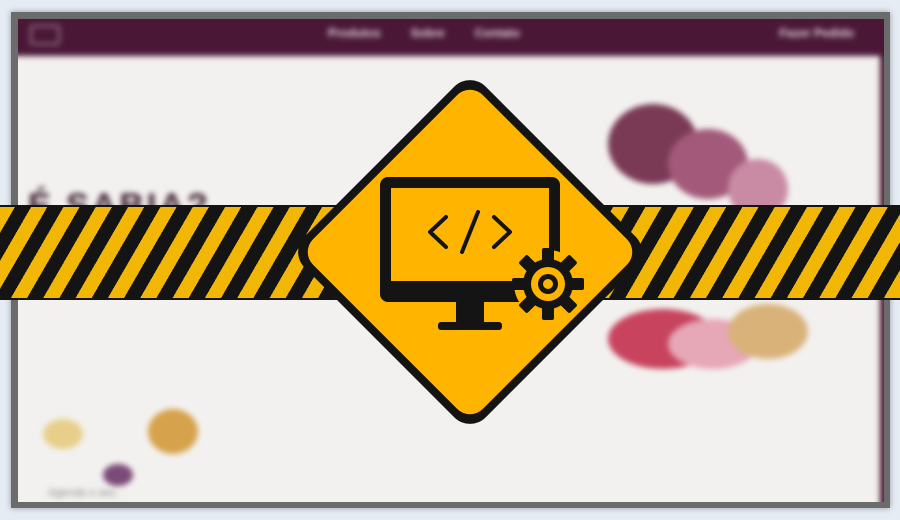 This screenshot has width=900, height=520. What do you see at coordinates (497, 33) in the screenshot?
I see `nav-link-contato: Contato` at bounding box center [497, 33].